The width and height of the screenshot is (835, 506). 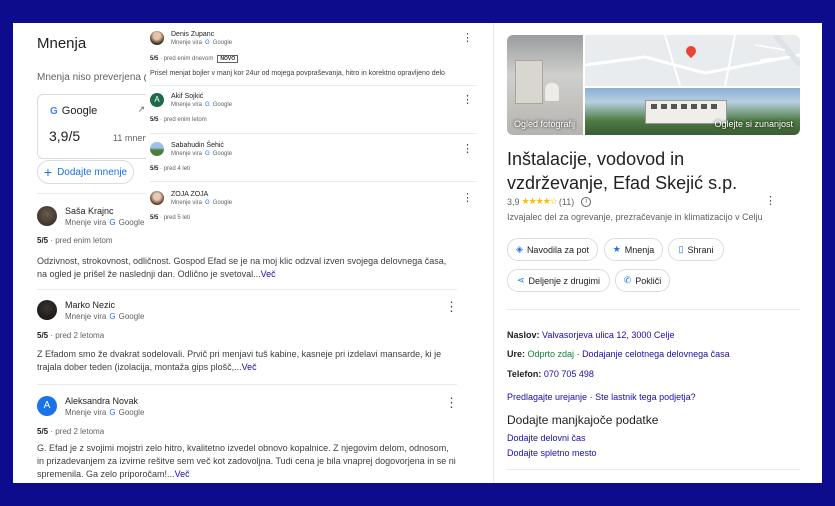 I want to click on save-label: Shrani, so click(x=700, y=249).